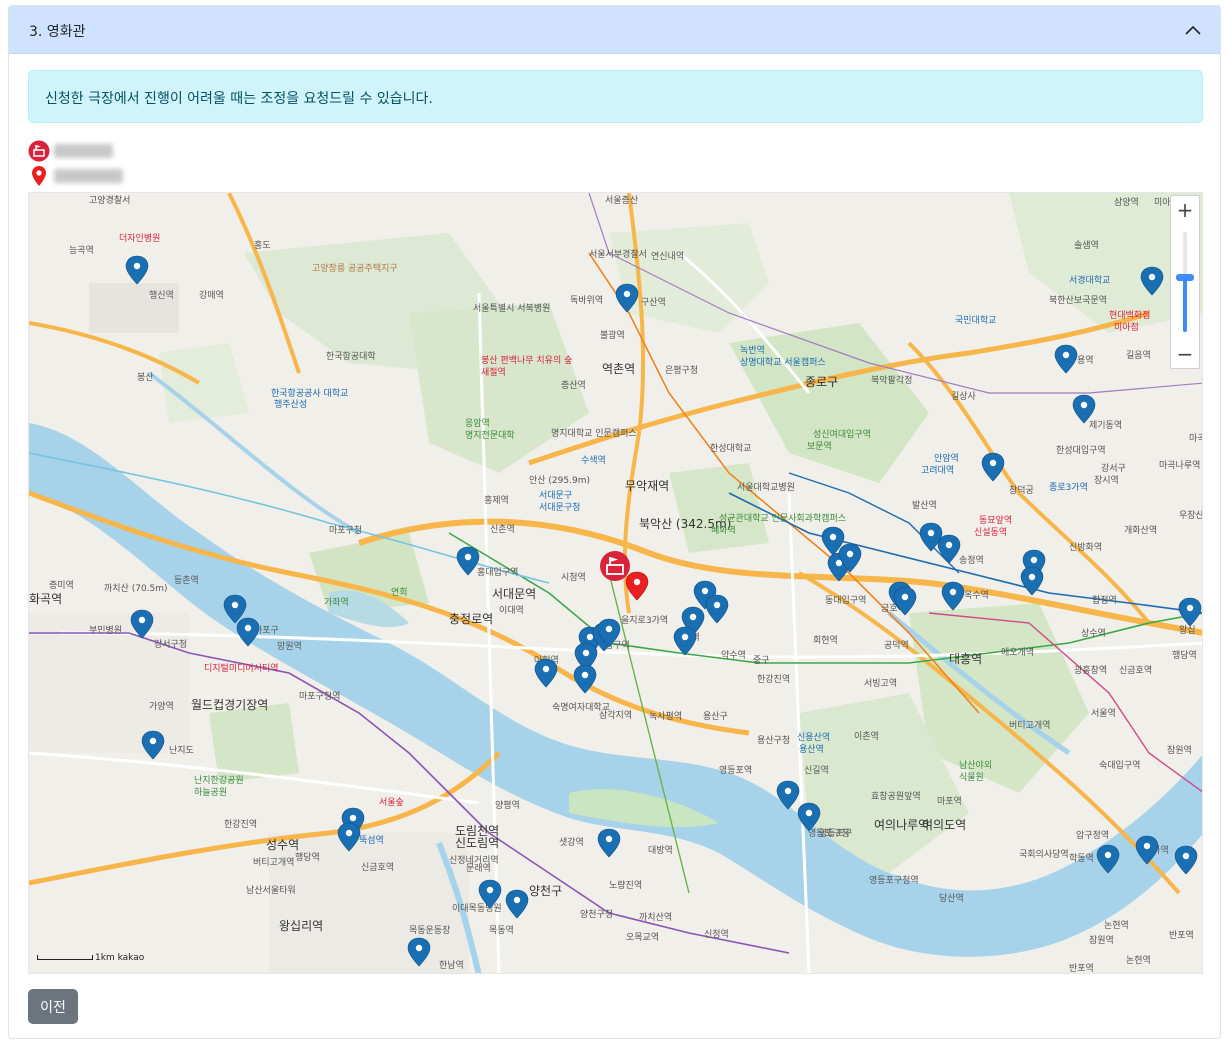 The image size is (1228, 1046). What do you see at coordinates (161, 706) in the screenshot?
I see `map-place-label: 가양역` at bounding box center [161, 706].